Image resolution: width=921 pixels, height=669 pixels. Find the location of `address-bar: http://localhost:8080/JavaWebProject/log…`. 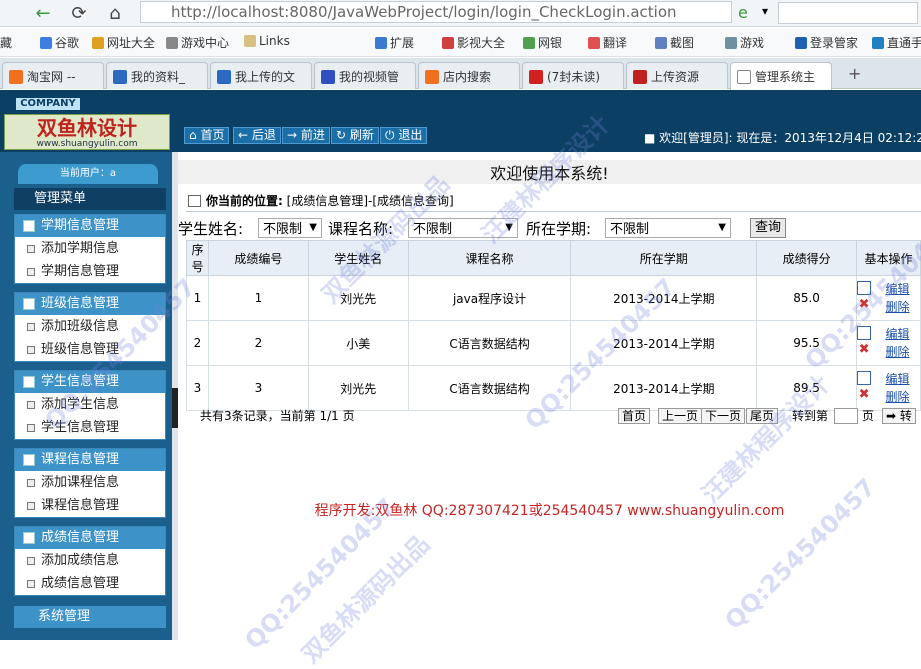

address-bar: http://localhost:8080/JavaWebProject/log… is located at coordinates (436, 12).